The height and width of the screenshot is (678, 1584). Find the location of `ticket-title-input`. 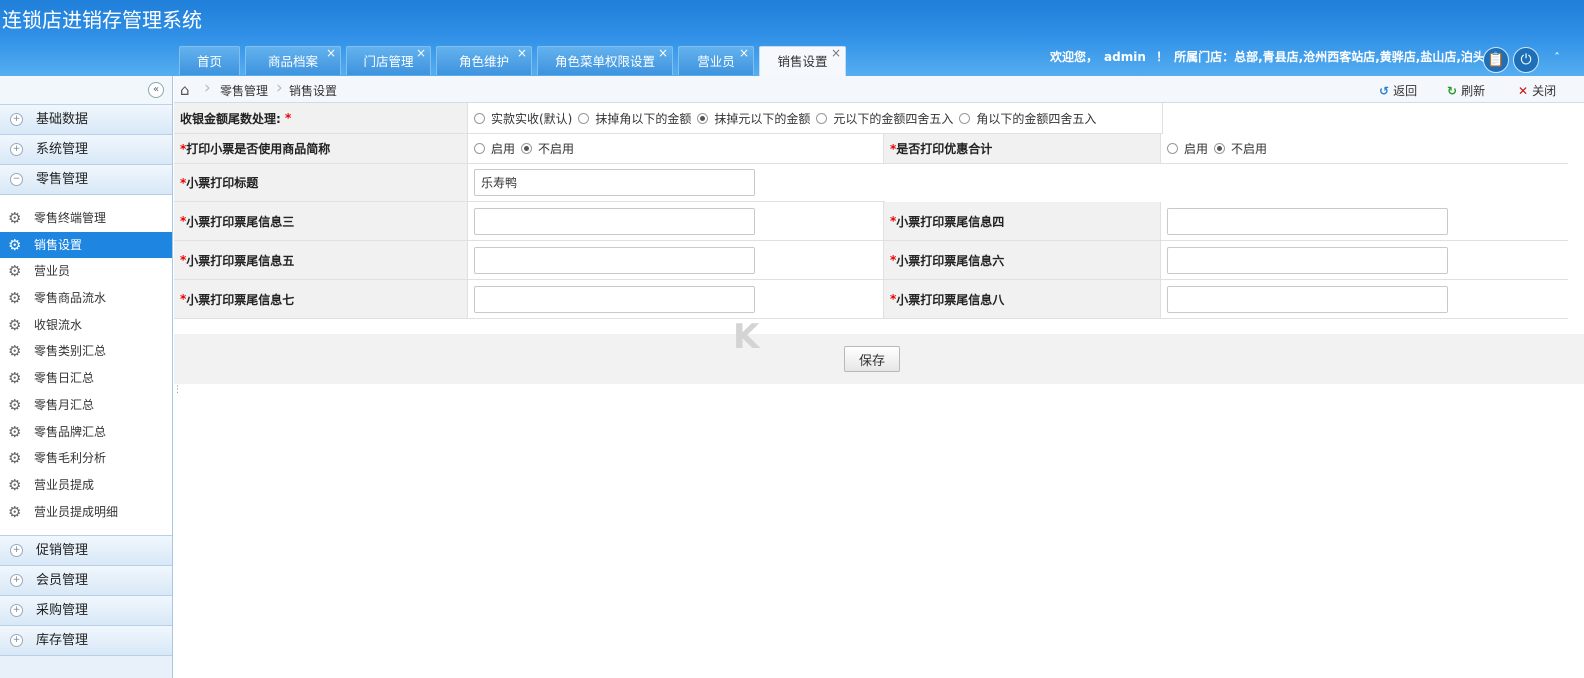

ticket-title-input is located at coordinates (614, 182).